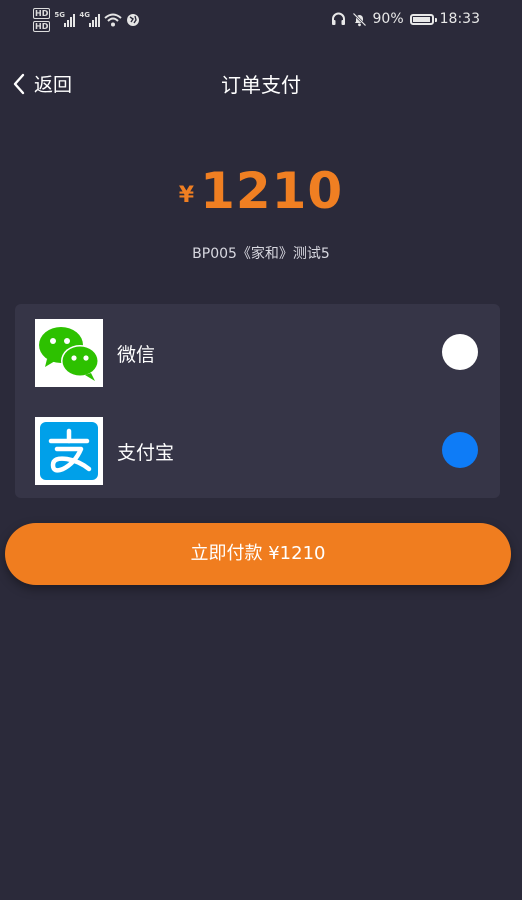 The image size is (522, 900). I want to click on battery-icon, so click(423, 19).